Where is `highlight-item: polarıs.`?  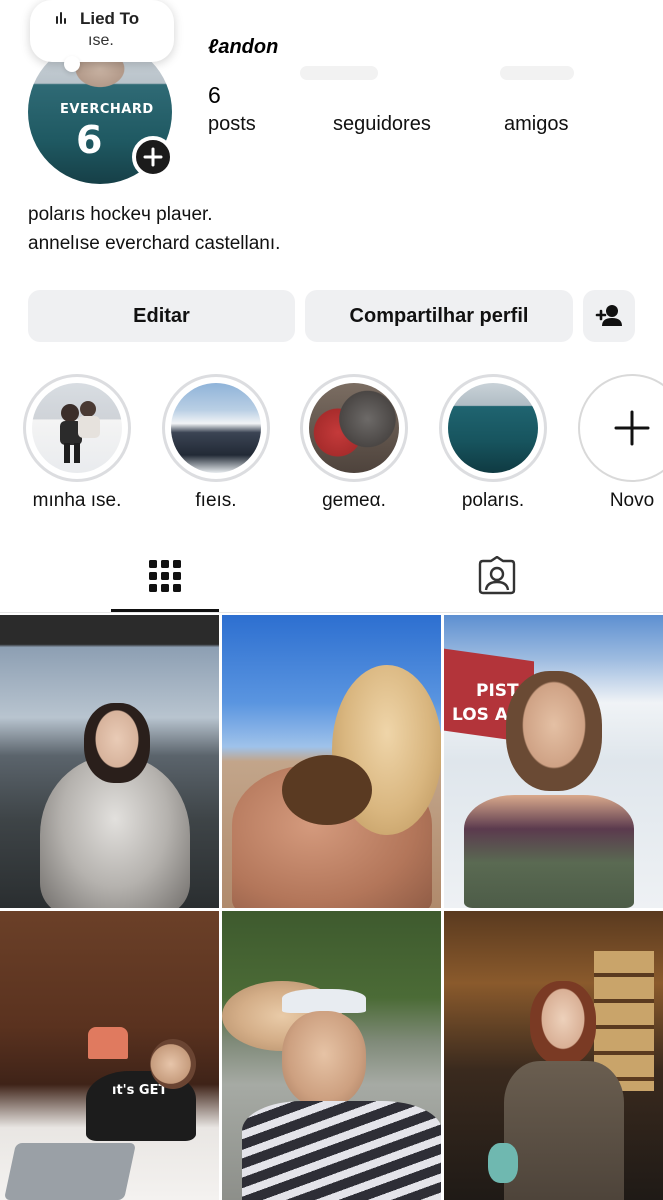
highlight-item: polarıs. is located at coordinates (493, 443).